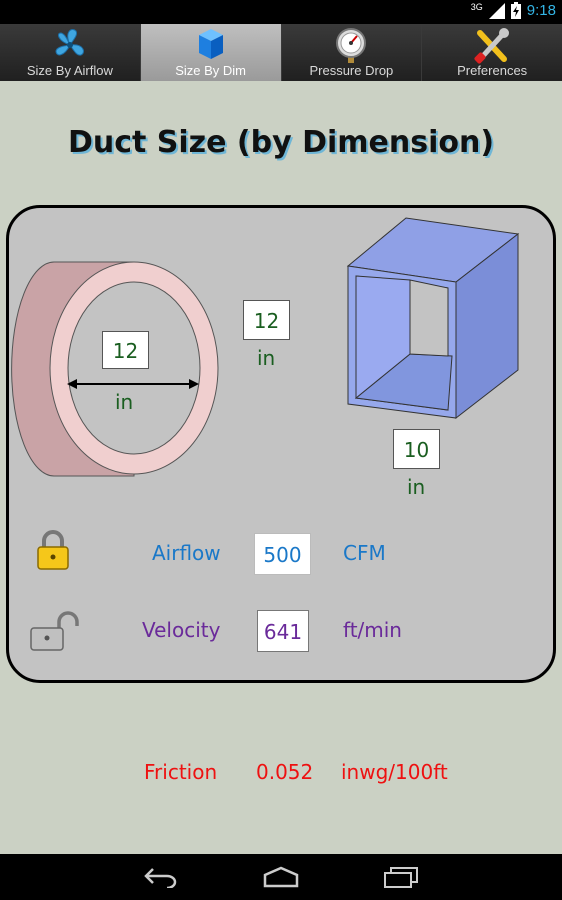 This screenshot has width=562, height=900. Describe the element at coordinates (401, 877) in the screenshot. I see `recent-apps-icon` at that location.